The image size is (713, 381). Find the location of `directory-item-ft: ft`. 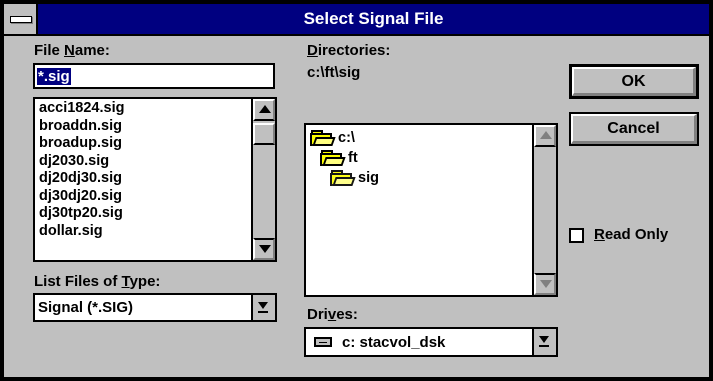

directory-item-ft: ft is located at coordinates (339, 158).